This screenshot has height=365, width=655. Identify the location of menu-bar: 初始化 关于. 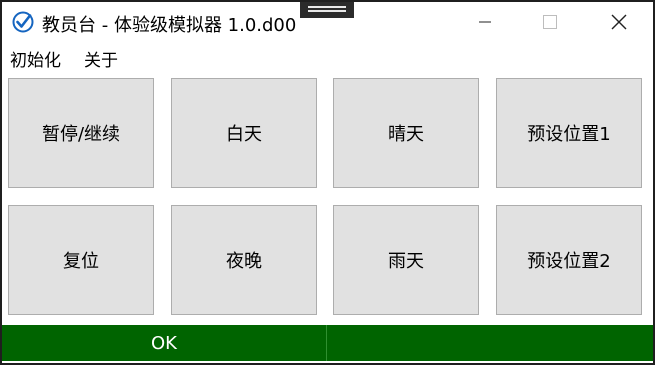
(327, 59).